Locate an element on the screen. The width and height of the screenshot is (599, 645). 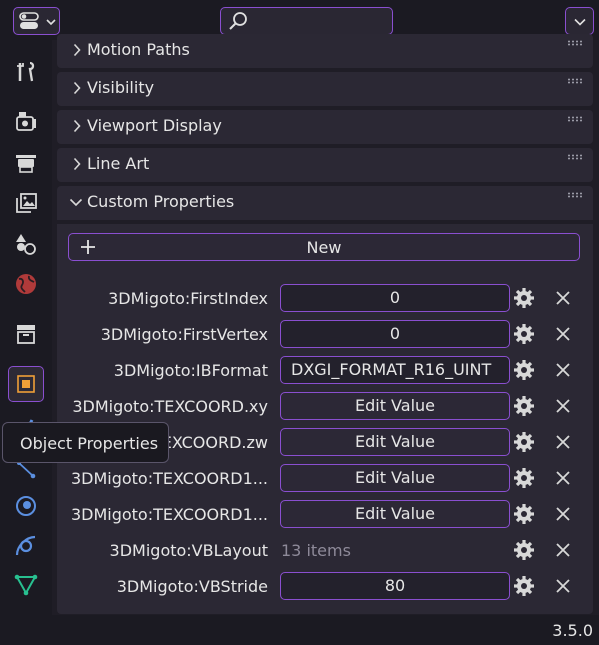
world-icon is located at coordinates (26, 284).